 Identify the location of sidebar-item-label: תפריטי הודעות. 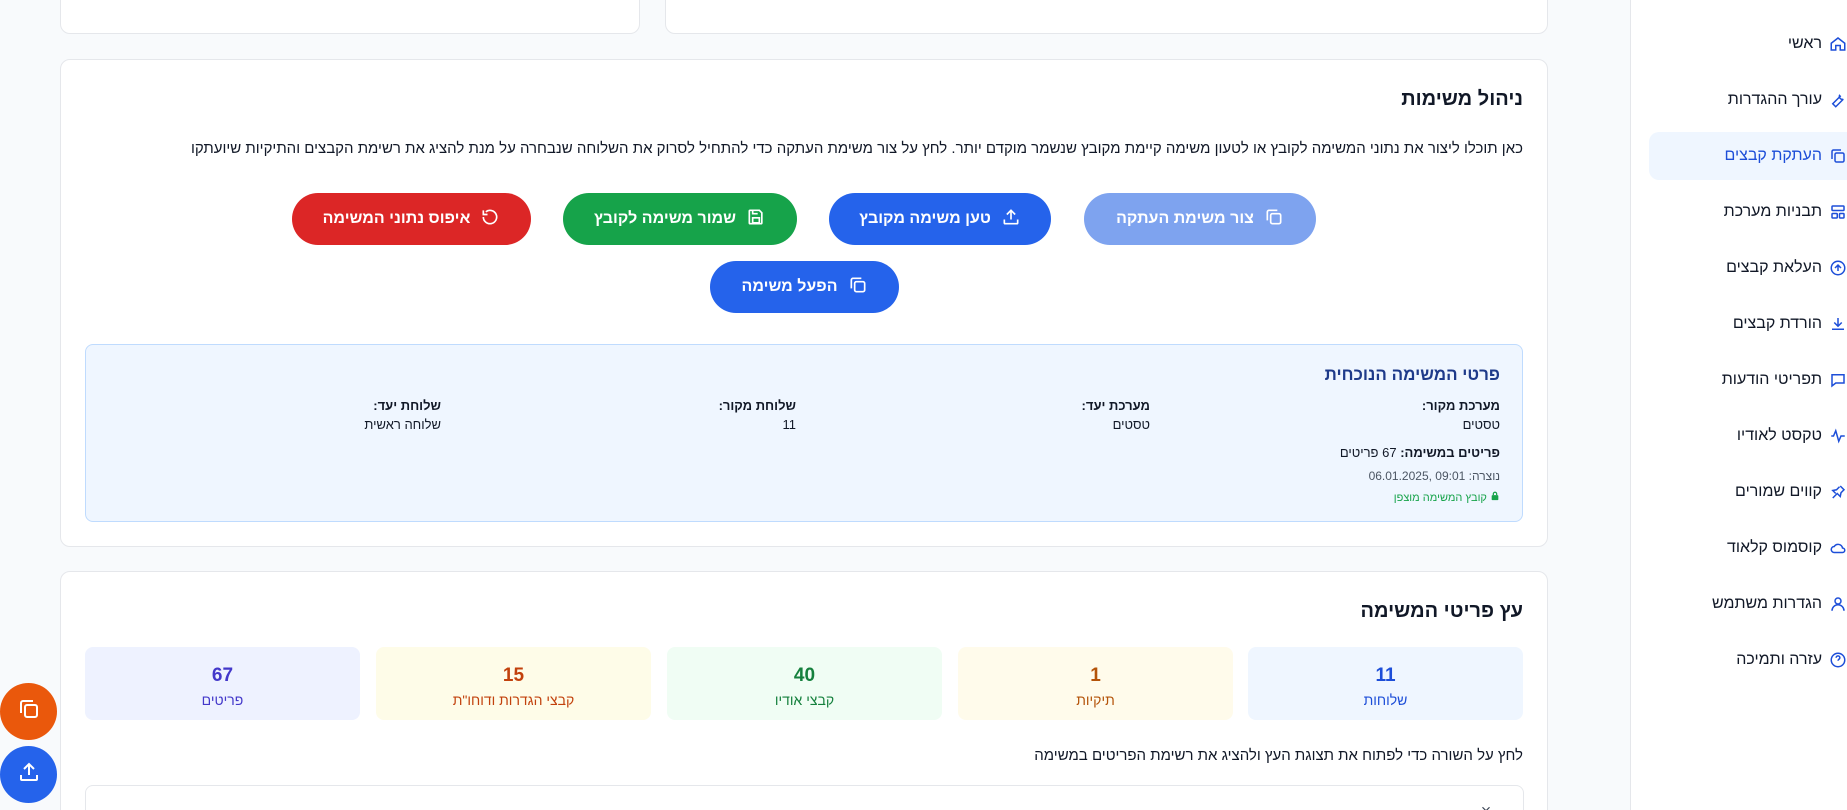
(1771, 379).